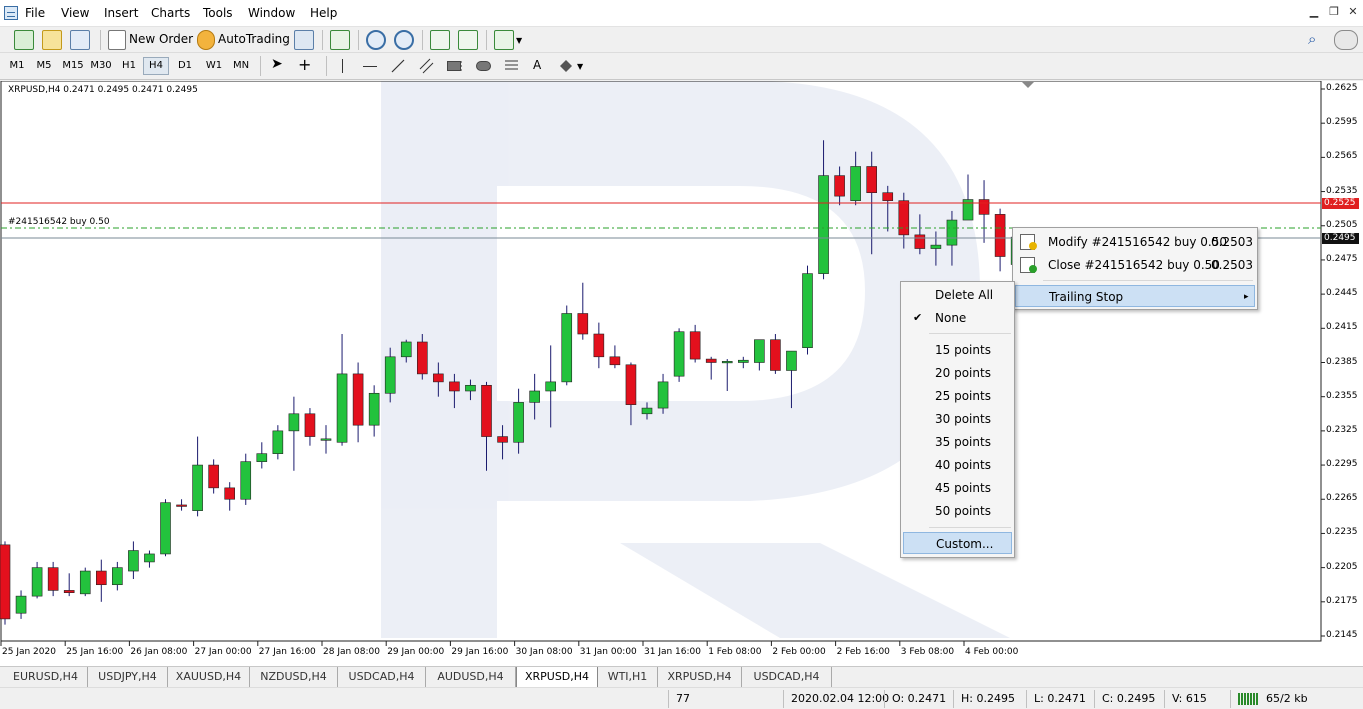  I want to click on close-icon: ✕, so click(1353, 12).